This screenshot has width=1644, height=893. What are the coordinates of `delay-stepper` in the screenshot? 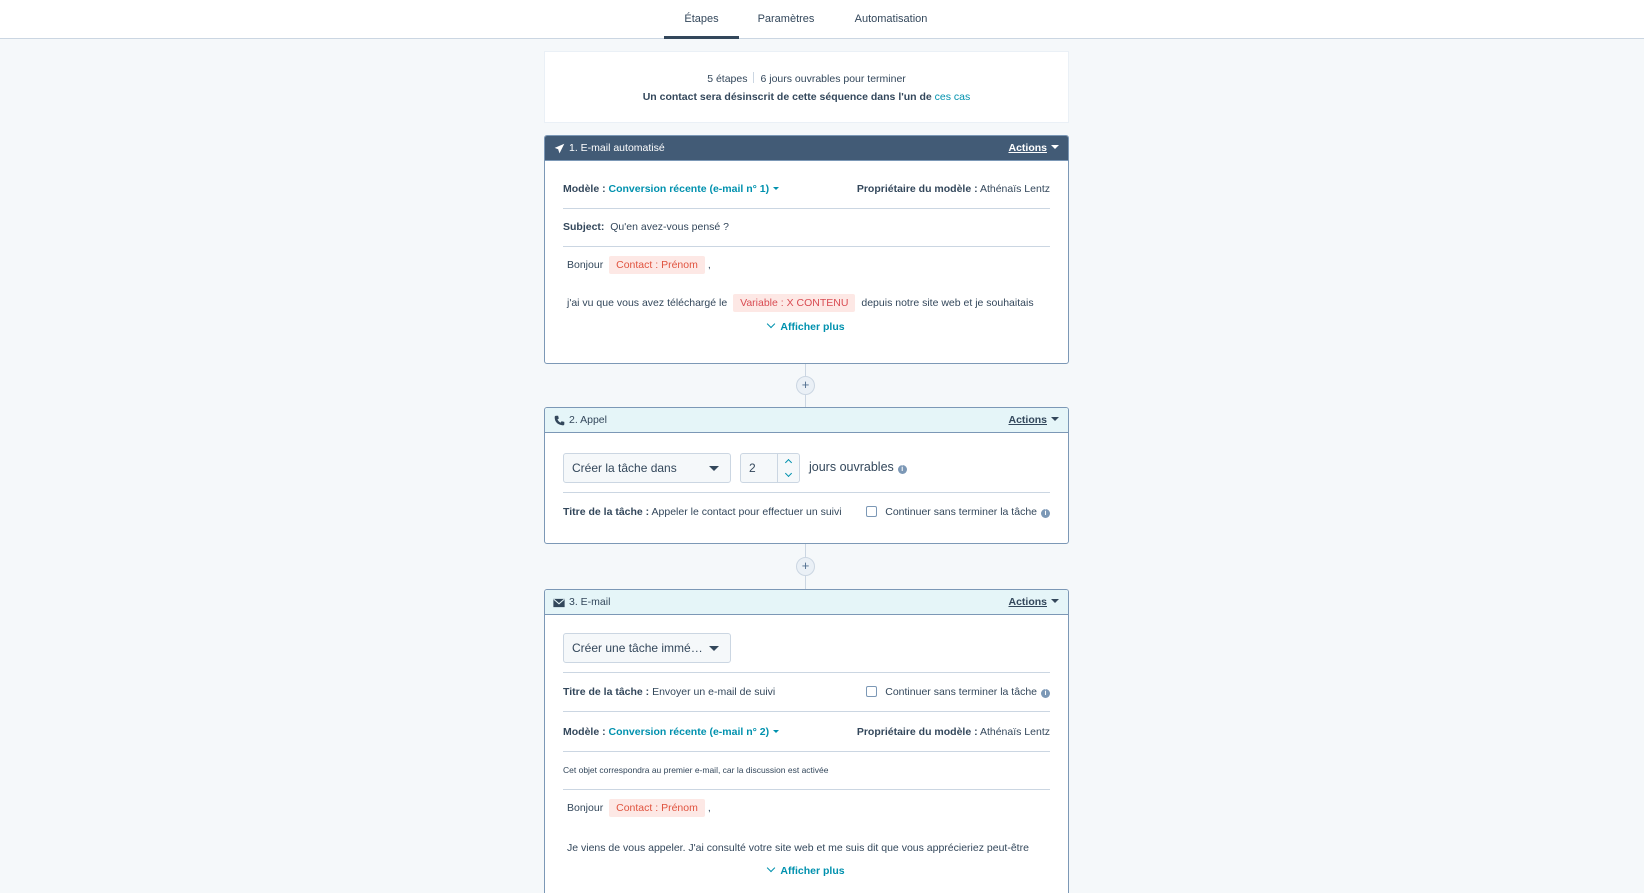 It's located at (770, 468).